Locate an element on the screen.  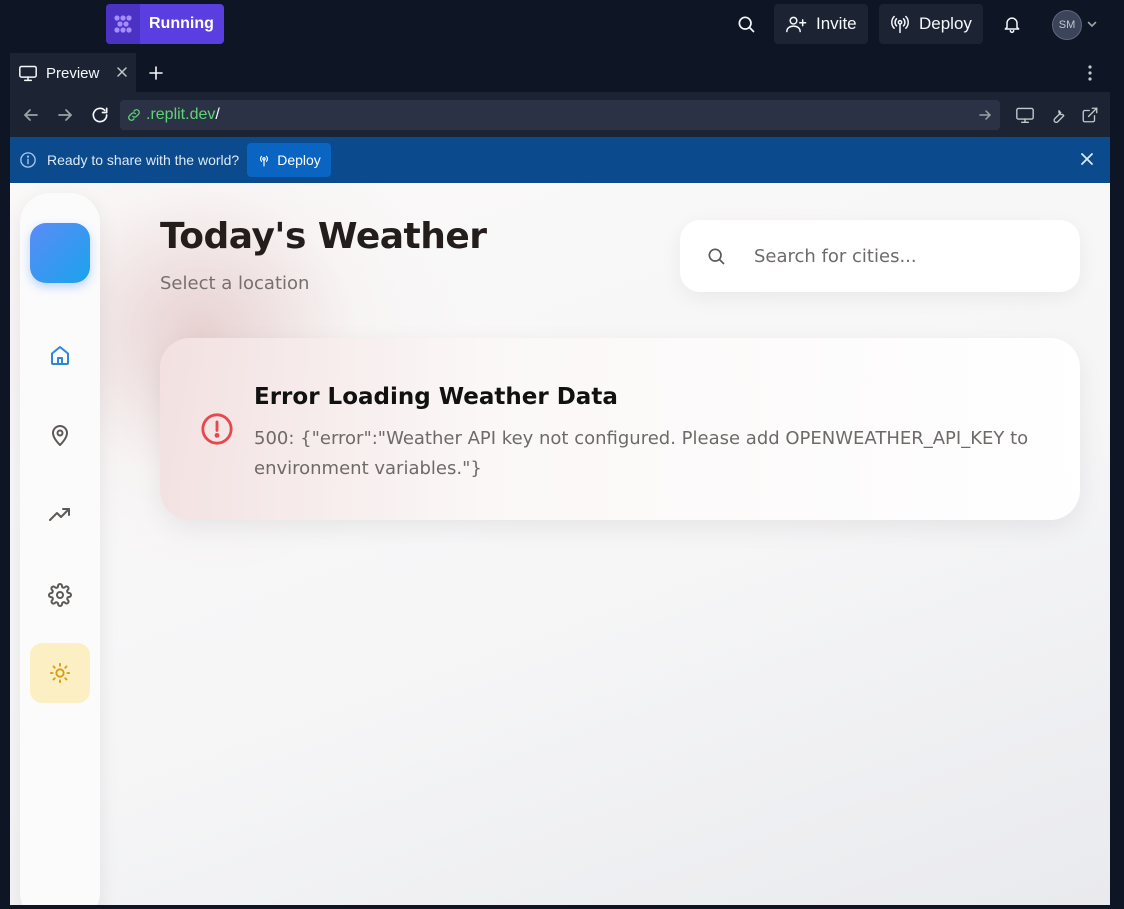
close-icon is located at coordinates (1087, 159).